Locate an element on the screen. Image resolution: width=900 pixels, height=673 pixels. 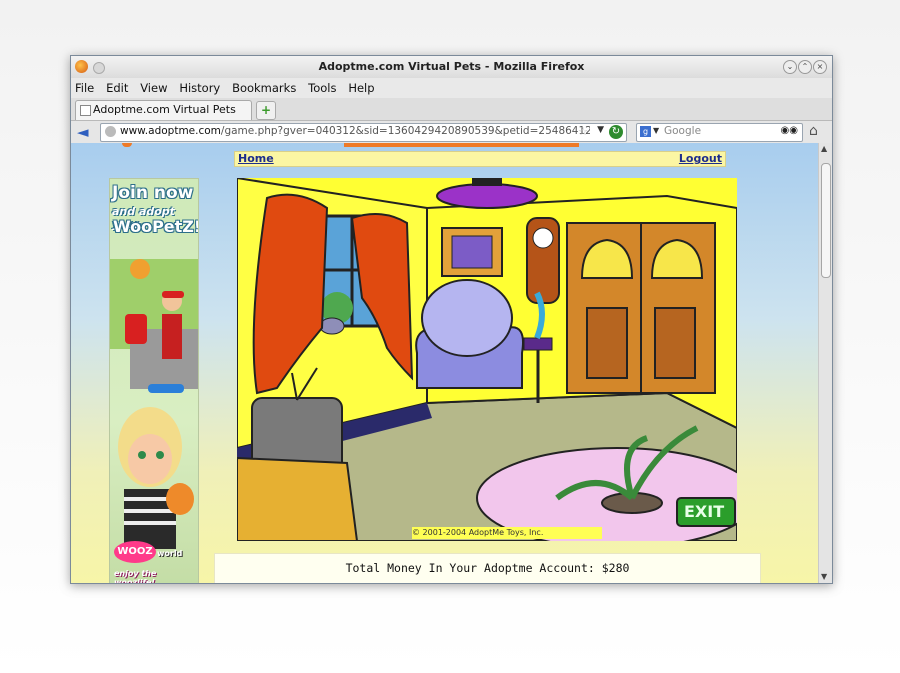
star-icon: ☆ is located at coordinates (583, 131).